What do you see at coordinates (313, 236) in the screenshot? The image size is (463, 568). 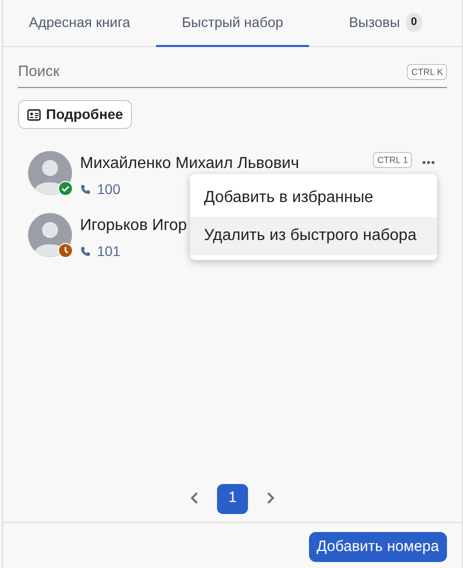 I see `menu-item: Удалить из быстрого набора` at bounding box center [313, 236].